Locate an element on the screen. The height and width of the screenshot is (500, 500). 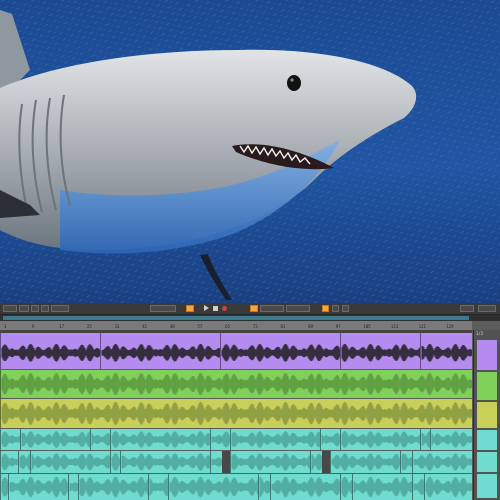
track-4-lane is located at coordinates (236, 439).